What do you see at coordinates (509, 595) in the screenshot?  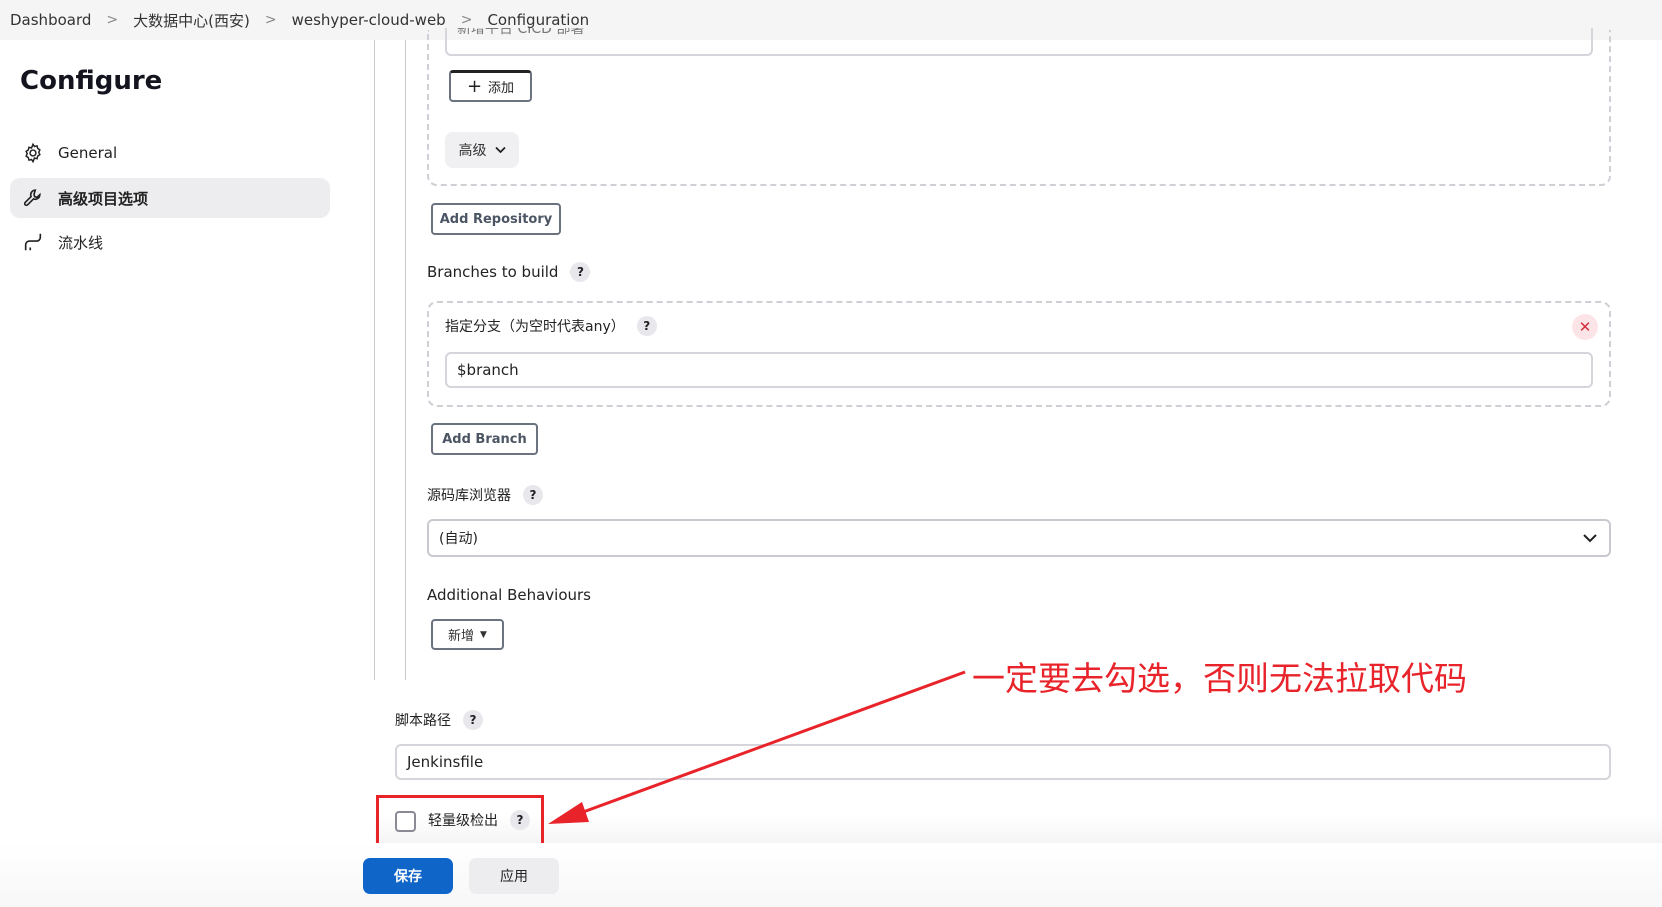 I see `additional-behaviours-label: Additional Behaviours` at bounding box center [509, 595].